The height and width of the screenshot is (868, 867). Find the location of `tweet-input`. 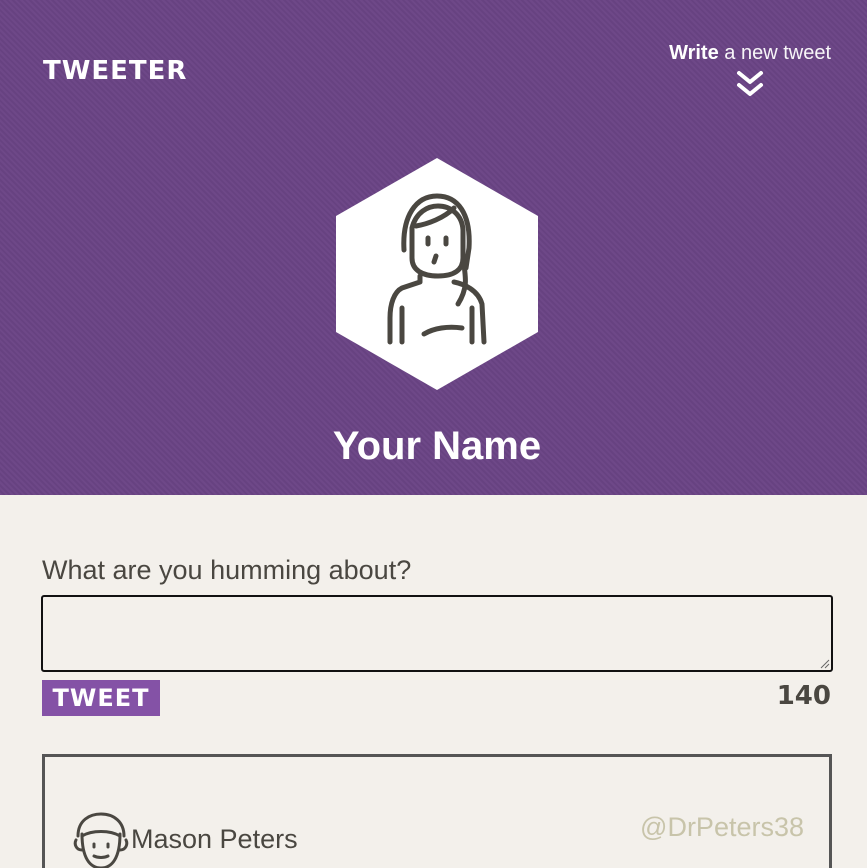

tweet-input is located at coordinates (437, 633).